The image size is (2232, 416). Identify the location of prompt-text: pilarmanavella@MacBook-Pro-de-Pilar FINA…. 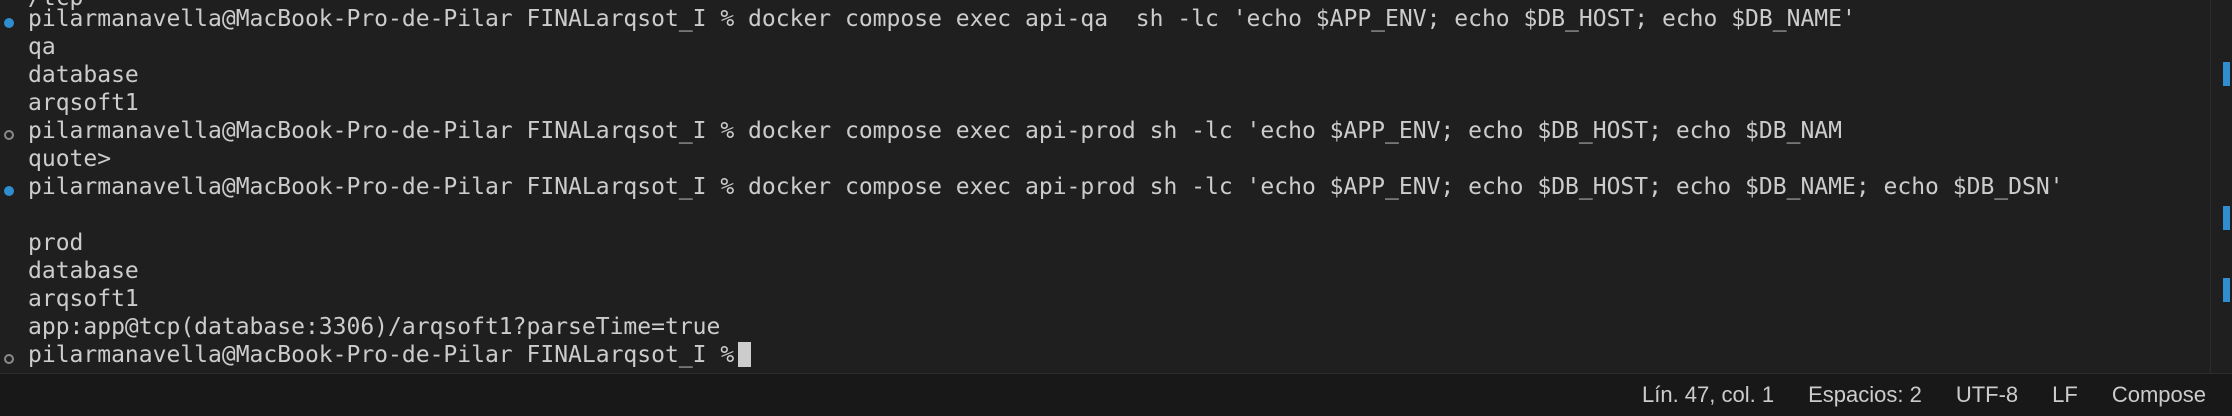
(381, 355).